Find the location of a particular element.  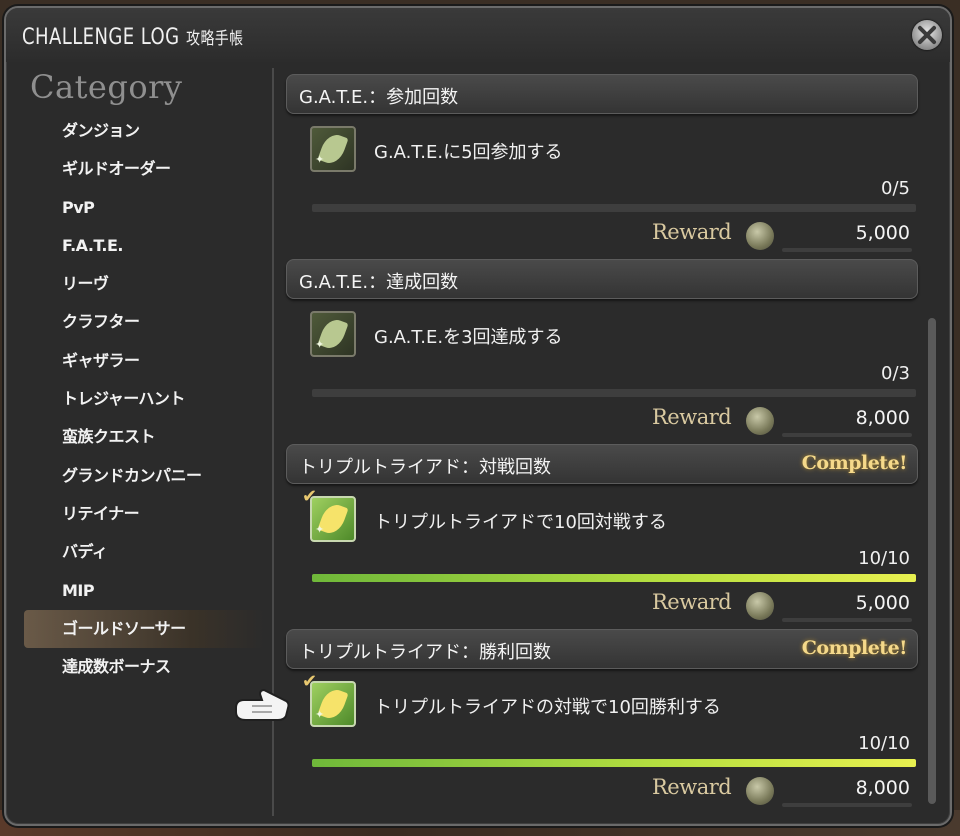

sidebar-item: ダンジョン is located at coordinates (144, 131).